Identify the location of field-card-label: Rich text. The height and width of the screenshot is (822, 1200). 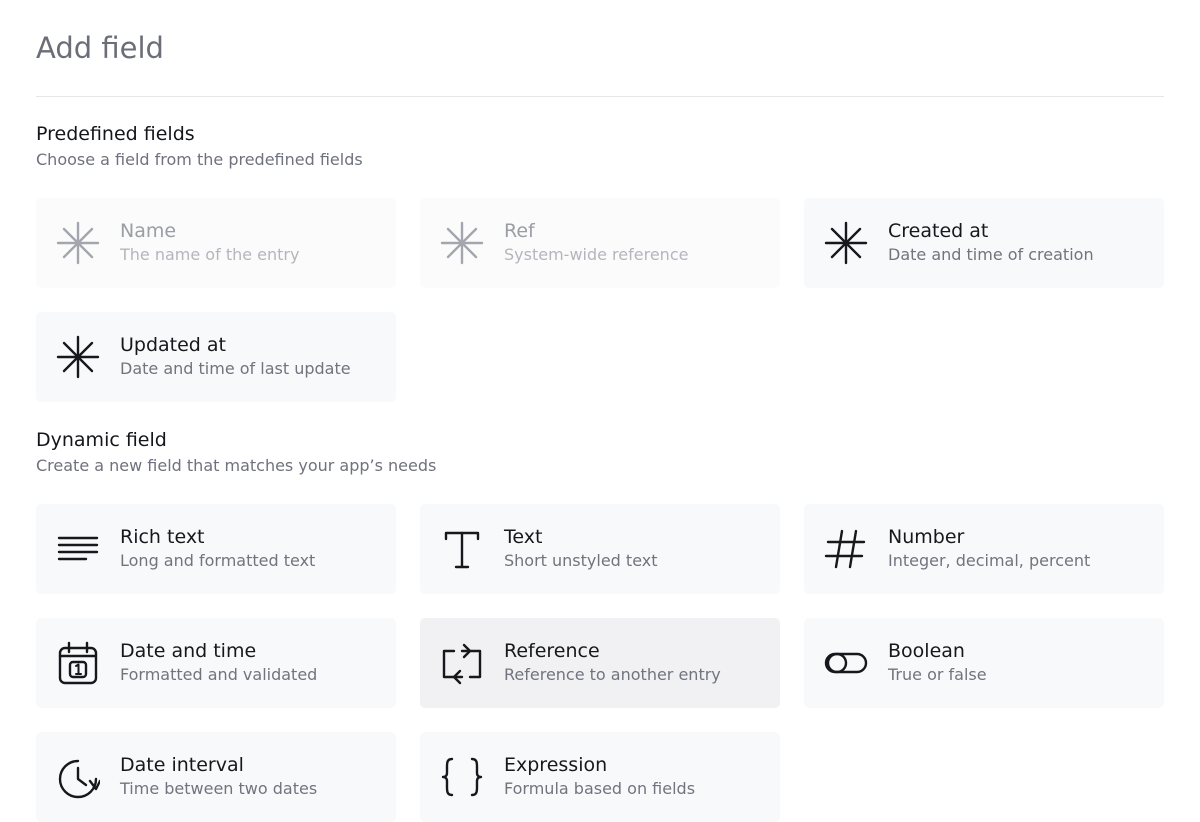
(162, 537).